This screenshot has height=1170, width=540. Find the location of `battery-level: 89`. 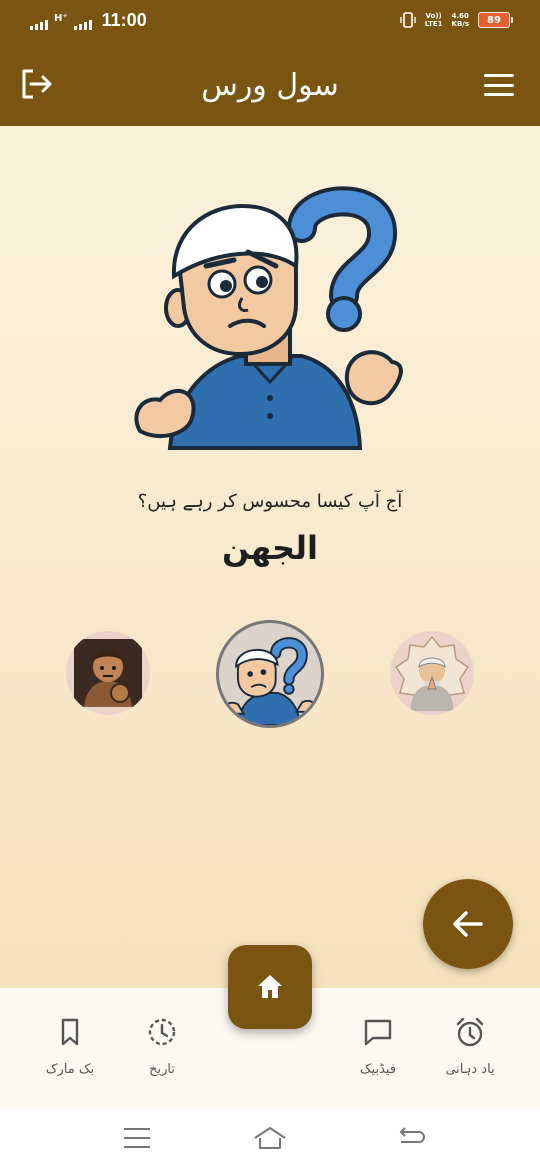

battery-level: 89 is located at coordinates (494, 20).